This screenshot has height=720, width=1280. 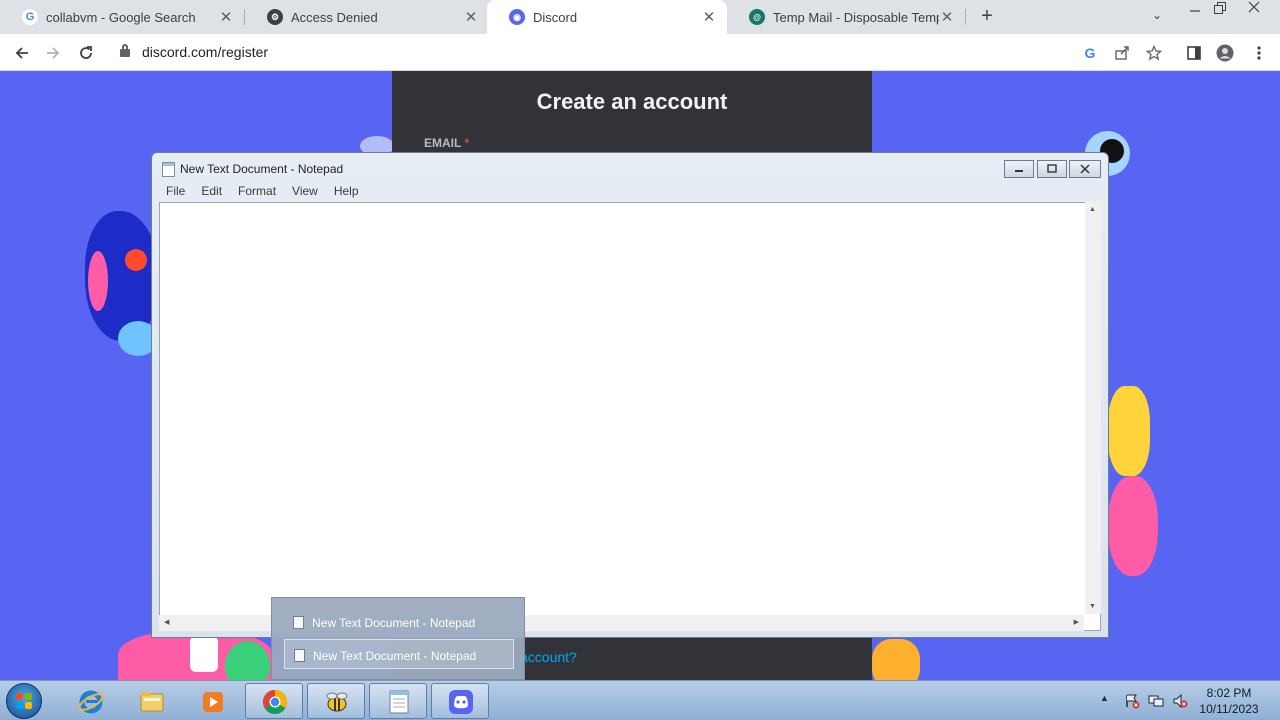 I want to click on taskbar-notepad, so click(x=398, y=701).